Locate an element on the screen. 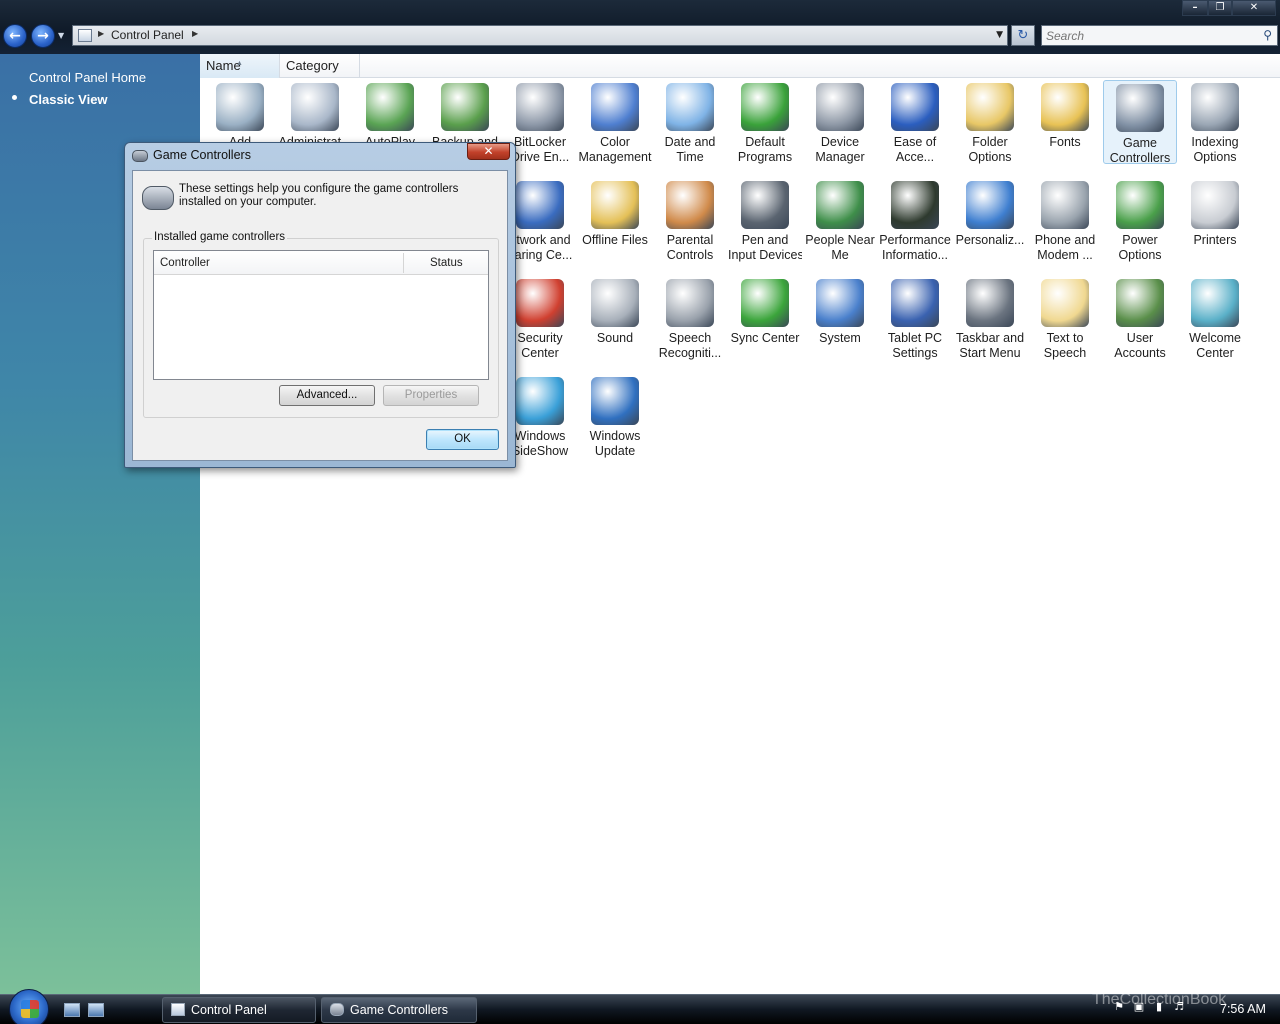  forward-button: → is located at coordinates (43, 36).